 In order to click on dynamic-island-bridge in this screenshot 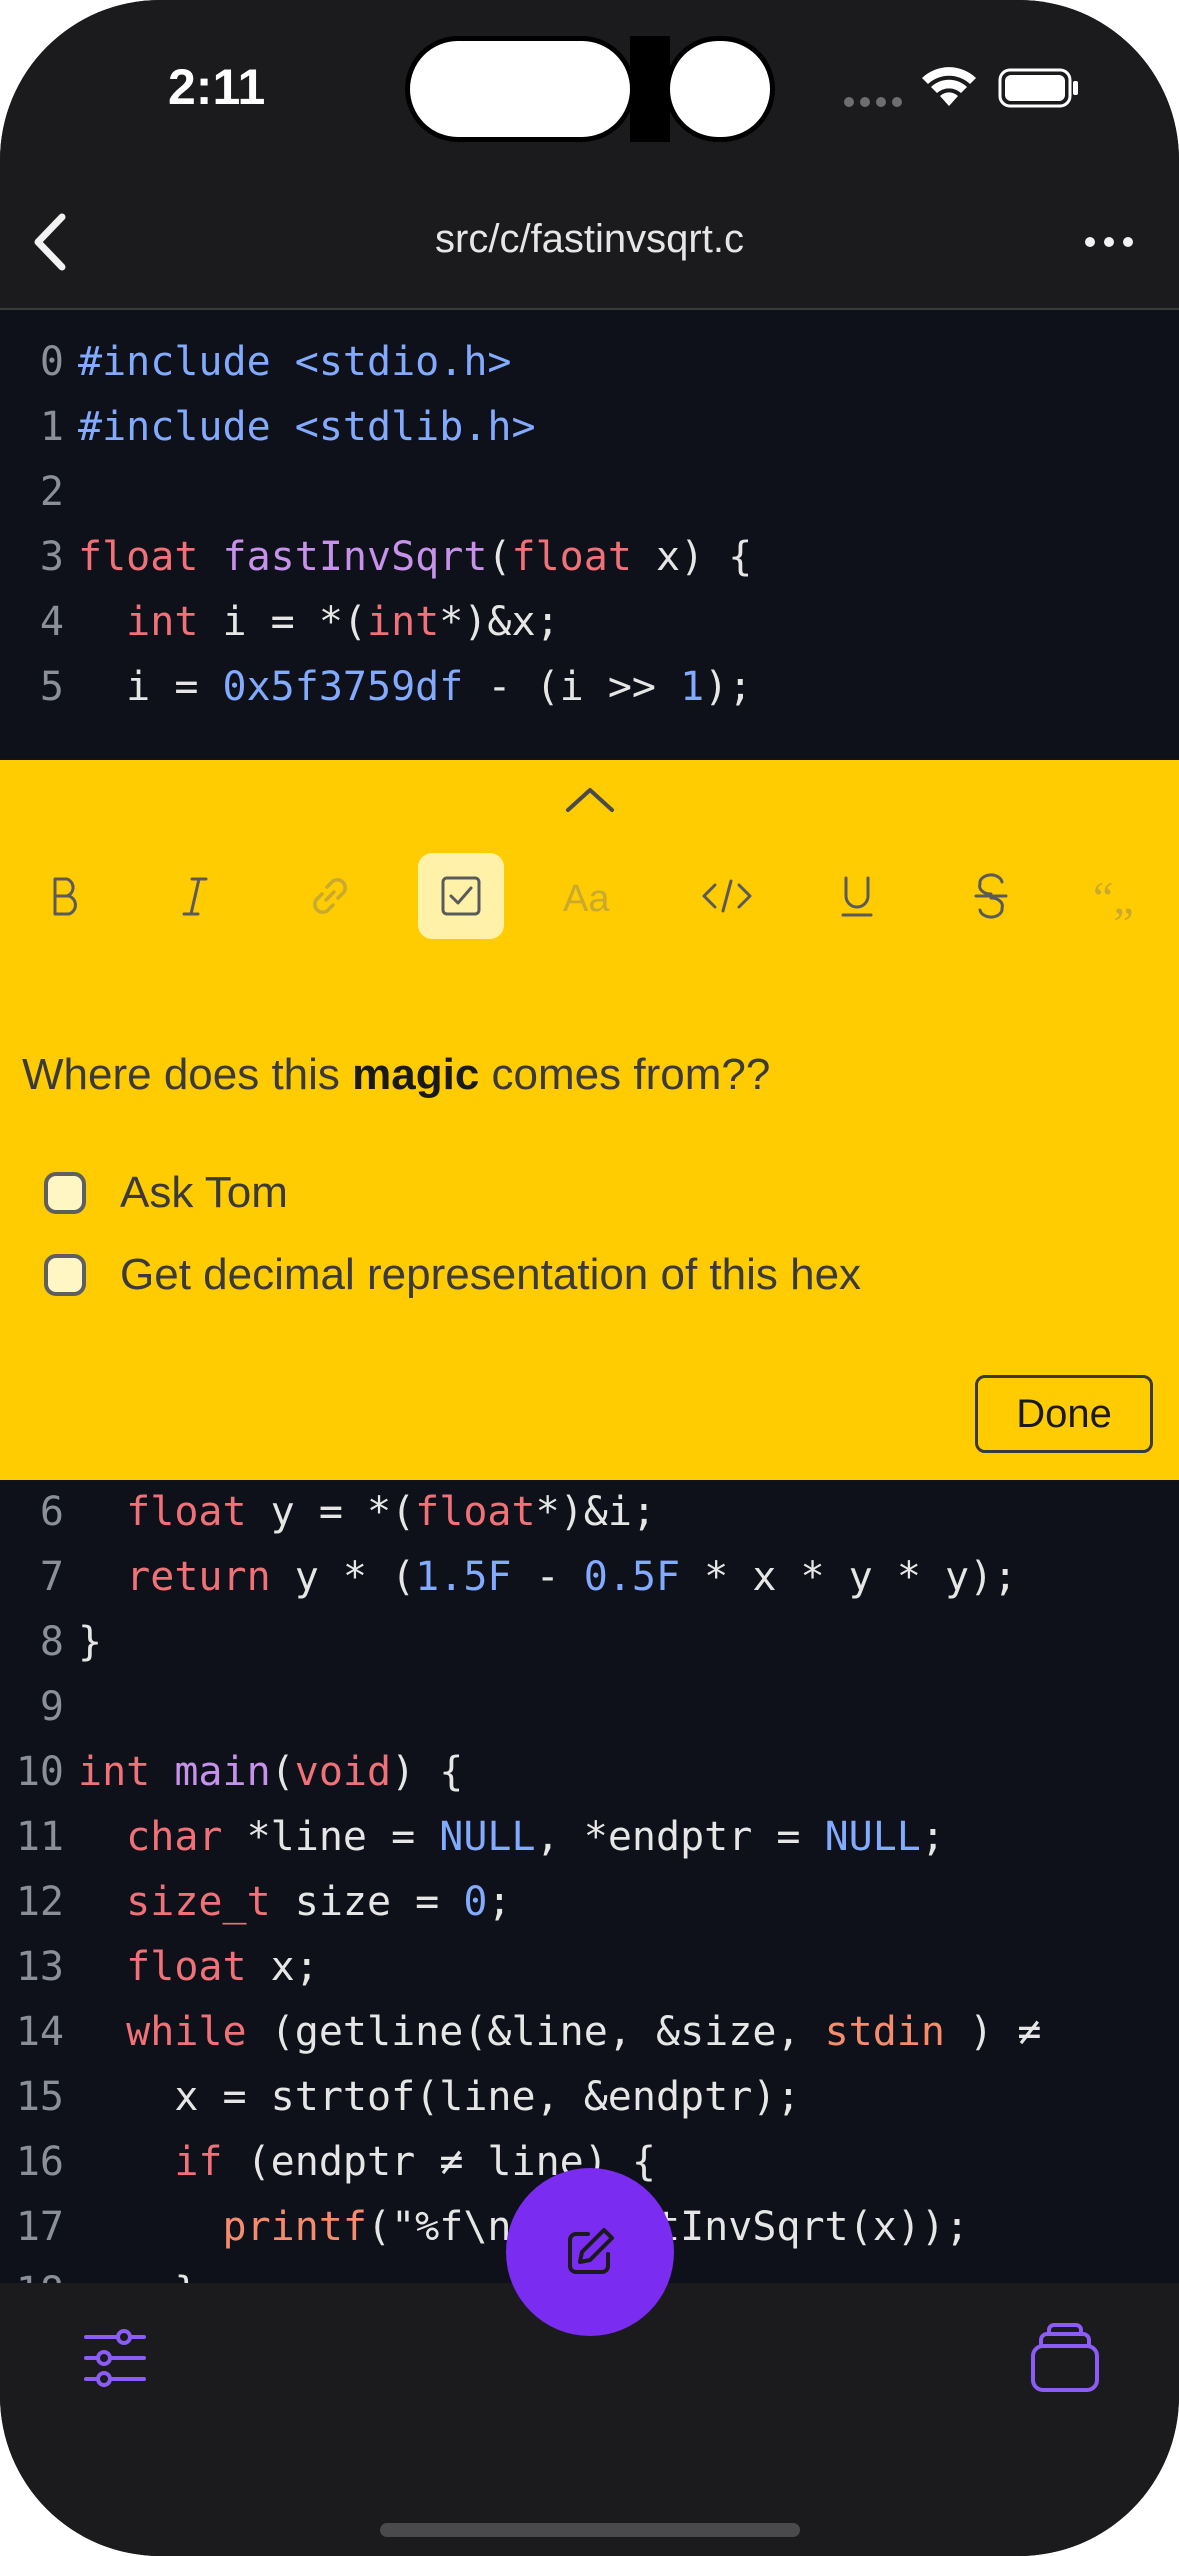, I will do `click(650, 89)`.